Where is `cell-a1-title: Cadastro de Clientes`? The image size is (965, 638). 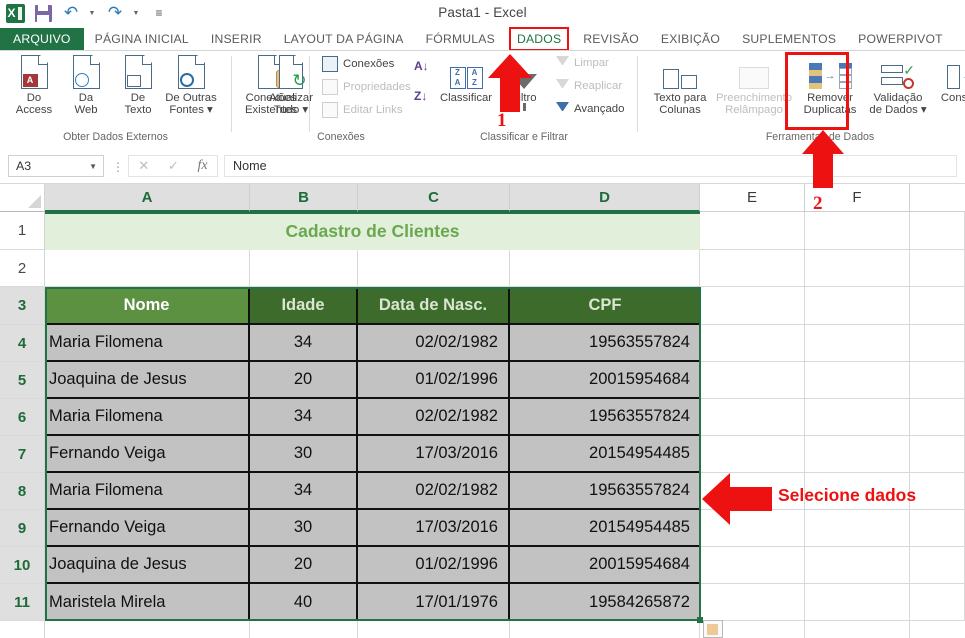 cell-a1-title: Cadastro de Clientes is located at coordinates (372, 231).